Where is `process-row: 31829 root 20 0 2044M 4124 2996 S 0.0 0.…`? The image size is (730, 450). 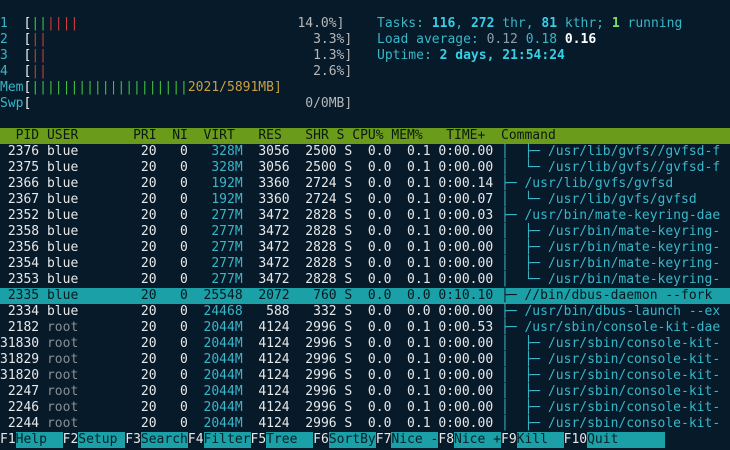
process-row: 31829 root 20 0 2044M 4124 2996 S 0.0 0.… is located at coordinates (365, 360).